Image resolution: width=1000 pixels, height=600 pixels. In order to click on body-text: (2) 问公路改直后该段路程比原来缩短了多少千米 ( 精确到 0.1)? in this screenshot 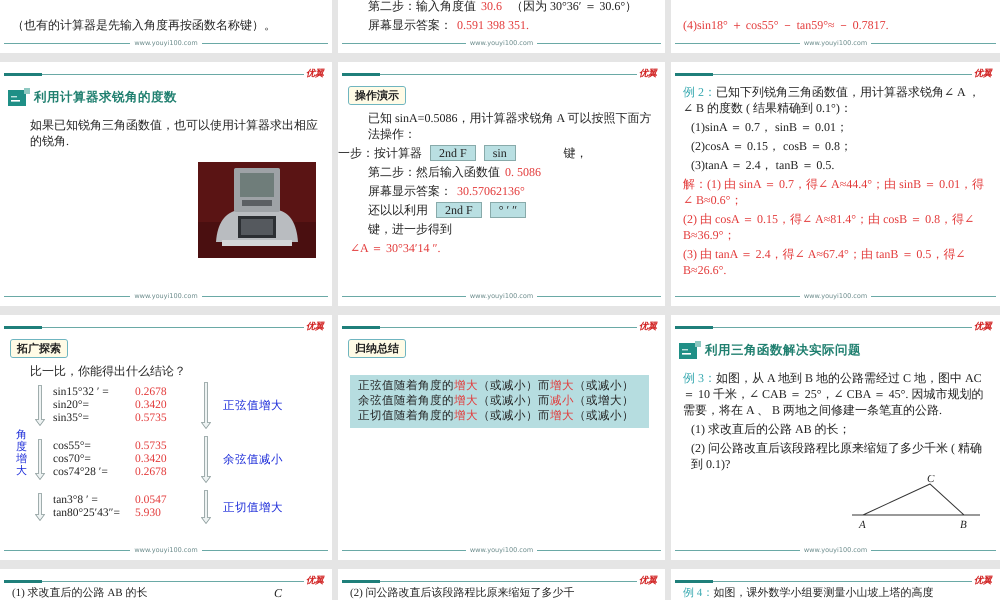, I will do `click(836, 456)`.